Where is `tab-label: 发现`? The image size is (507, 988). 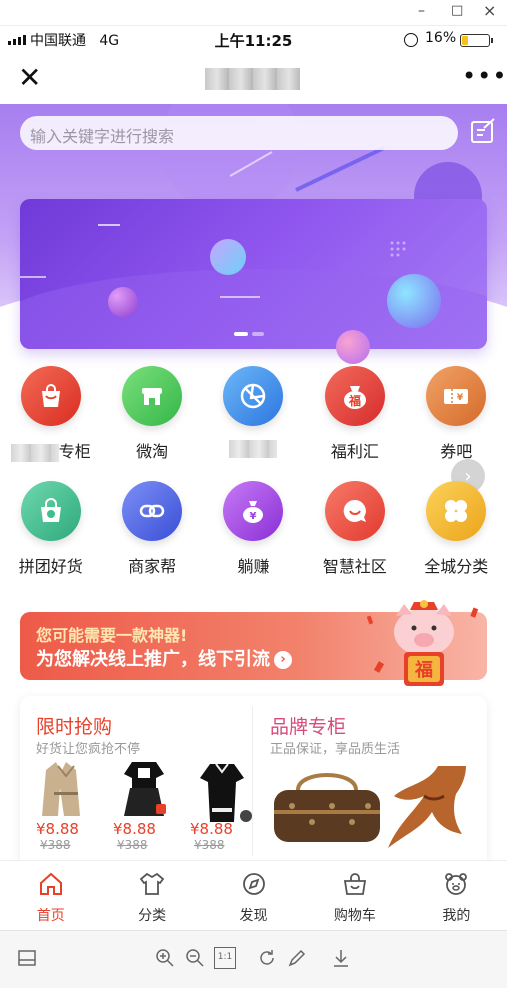 tab-label: 发现 is located at coordinates (253, 916).